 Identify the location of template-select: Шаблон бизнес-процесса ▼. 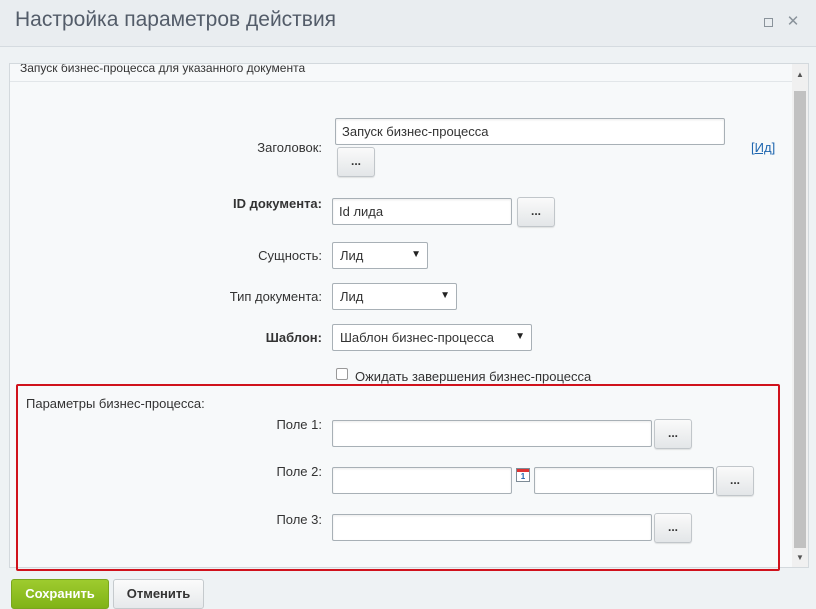
(432, 337).